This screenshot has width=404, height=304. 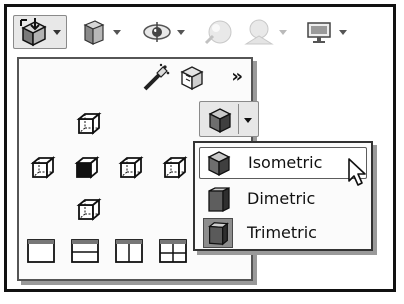 I want to click on two-view-vertical-button, so click(x=129, y=251).